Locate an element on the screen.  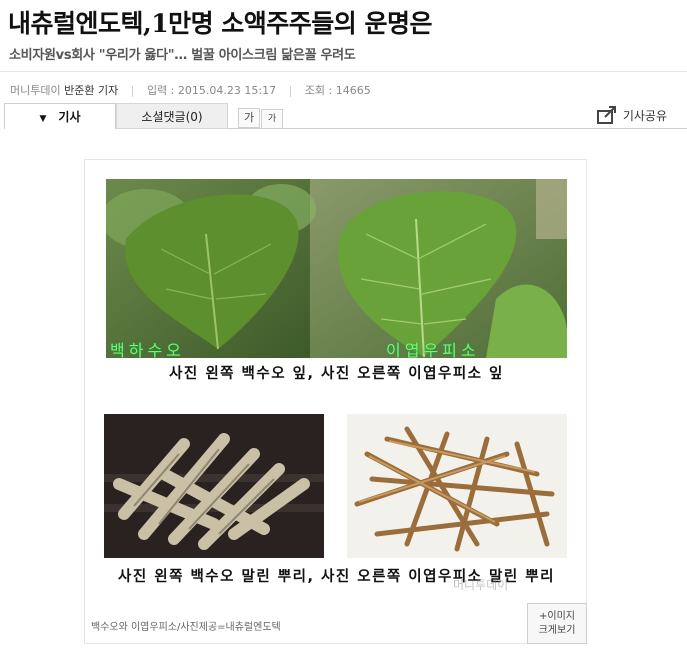
enlarge-line1: +이미지 is located at coordinates (557, 617).